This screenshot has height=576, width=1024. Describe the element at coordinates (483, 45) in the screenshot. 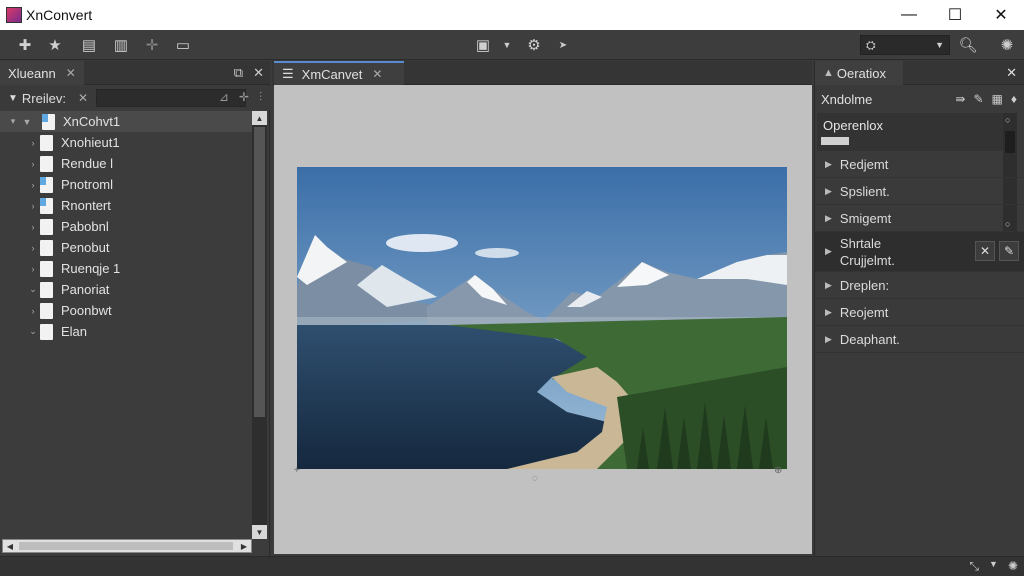

I see `view-icon: ▣` at that location.